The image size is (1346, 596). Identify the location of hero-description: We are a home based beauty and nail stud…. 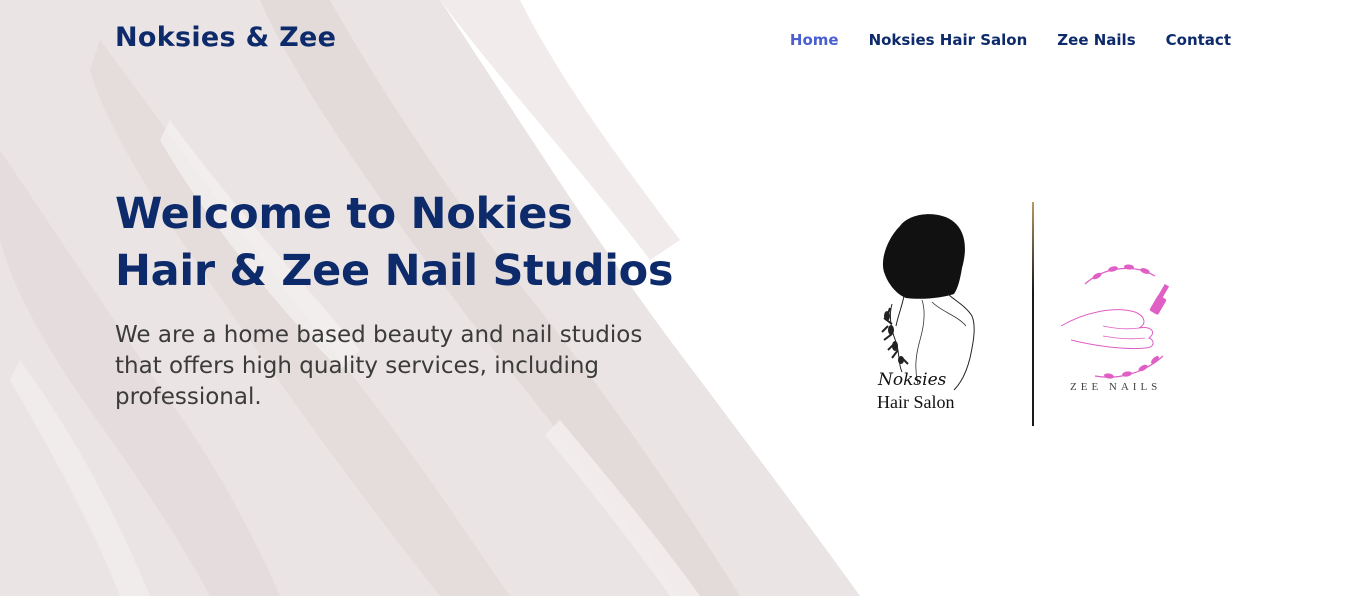
(379, 366).